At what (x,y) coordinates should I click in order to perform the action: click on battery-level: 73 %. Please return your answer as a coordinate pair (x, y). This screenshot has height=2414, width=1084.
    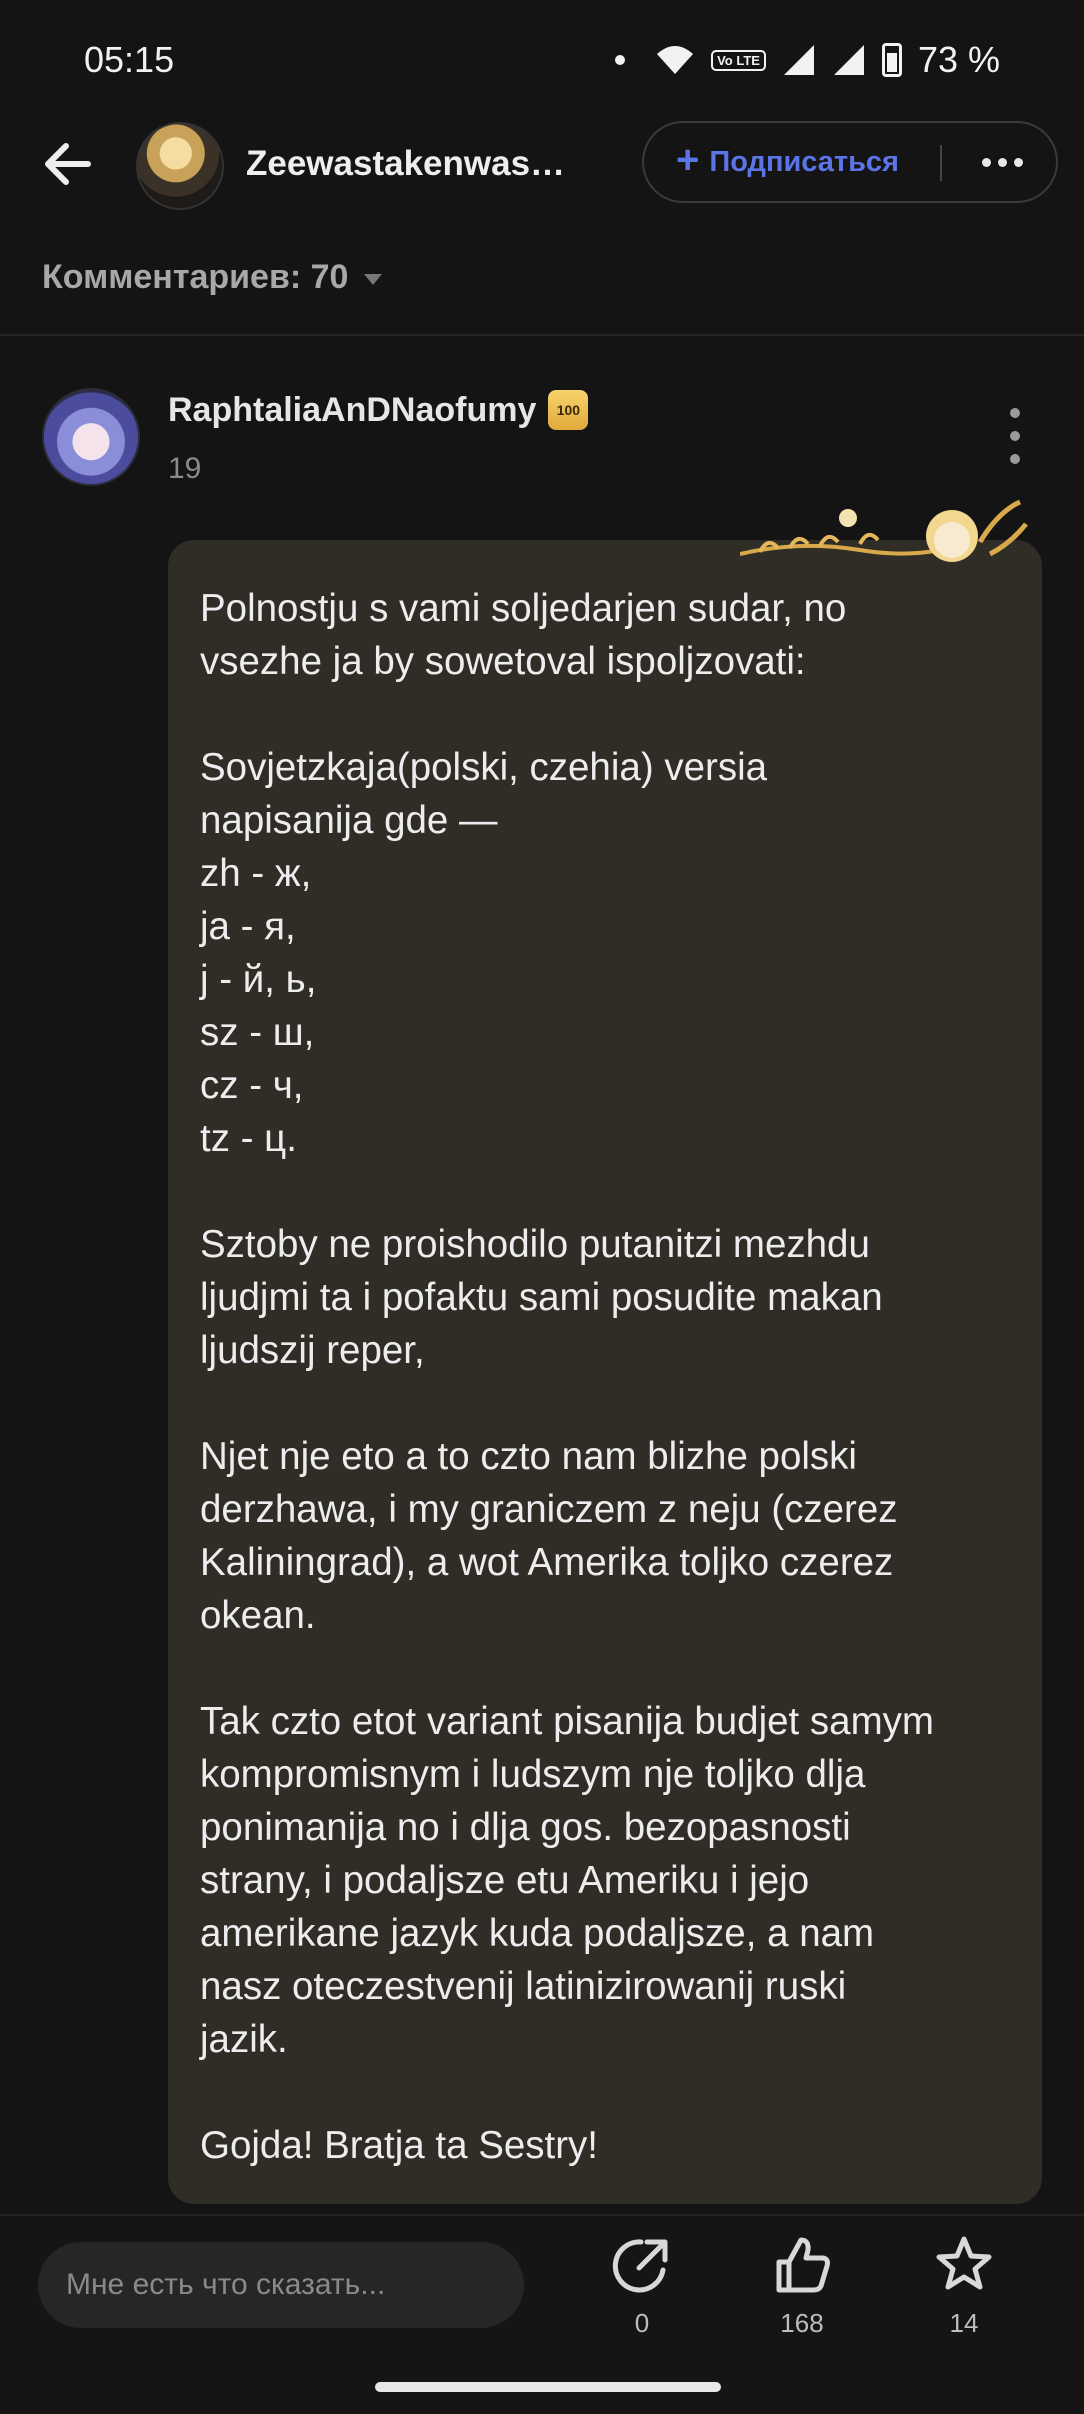
    Looking at the image, I should click on (958, 59).